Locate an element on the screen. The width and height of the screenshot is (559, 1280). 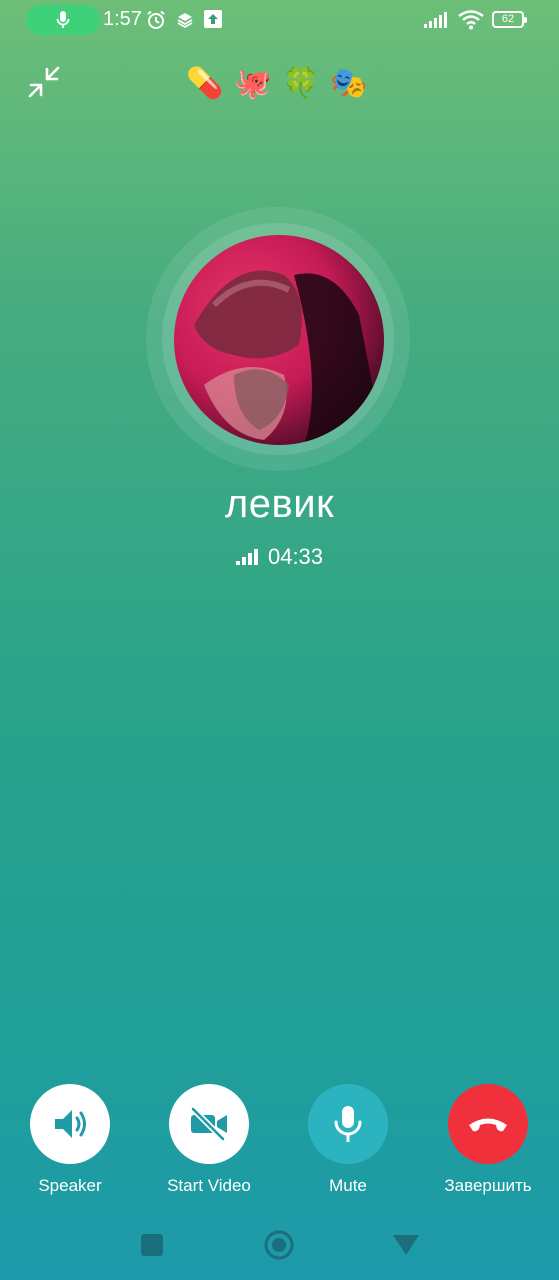
call-status: 04:33 is located at coordinates (279, 557).